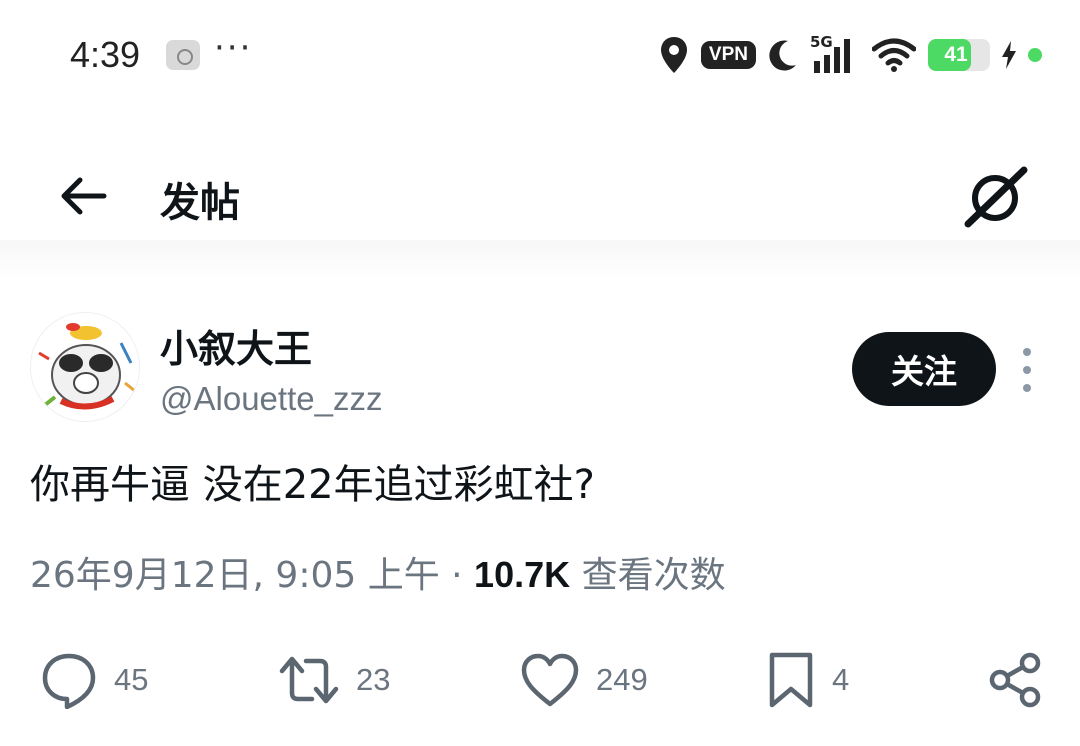 The image size is (1080, 746). What do you see at coordinates (183, 55) in the screenshot?
I see `notification-app-icon` at bounding box center [183, 55].